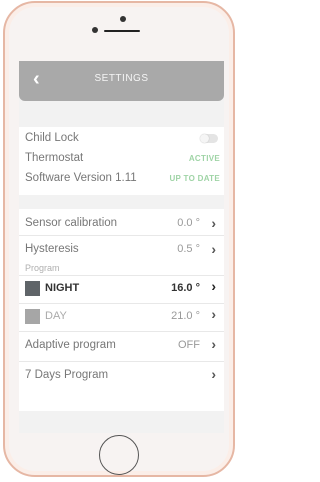  I want to click on seven-days-program-label: 7 Days Program, so click(67, 375).